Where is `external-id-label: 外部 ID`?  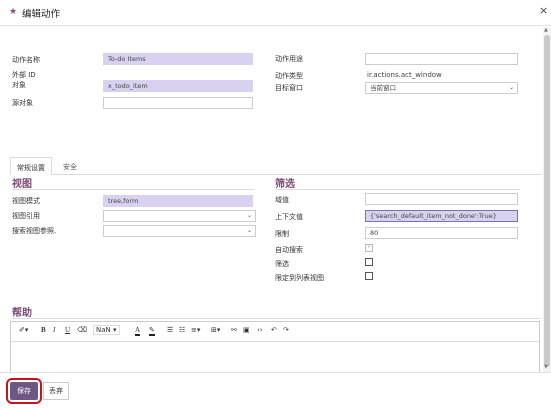
external-id-label: 外部 ID is located at coordinates (24, 75).